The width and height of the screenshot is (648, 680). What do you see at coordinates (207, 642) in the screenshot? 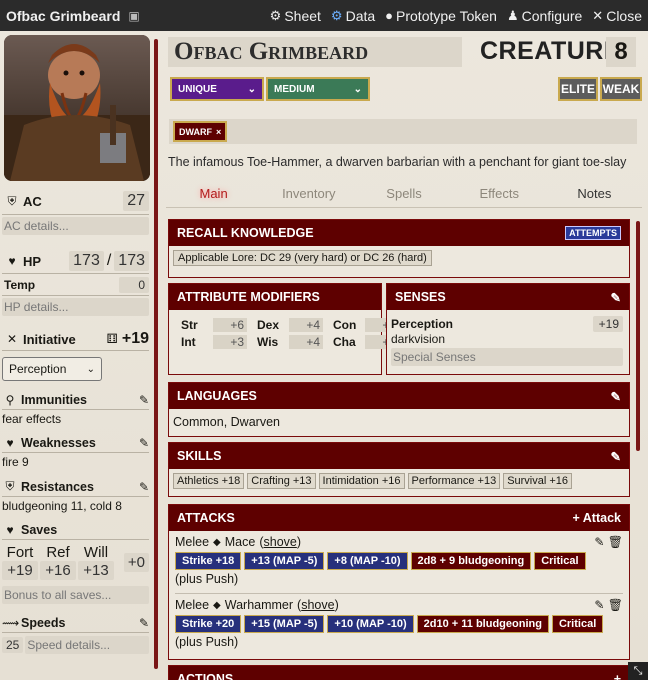
I see `attack-extra: (plus Push)` at bounding box center [207, 642].